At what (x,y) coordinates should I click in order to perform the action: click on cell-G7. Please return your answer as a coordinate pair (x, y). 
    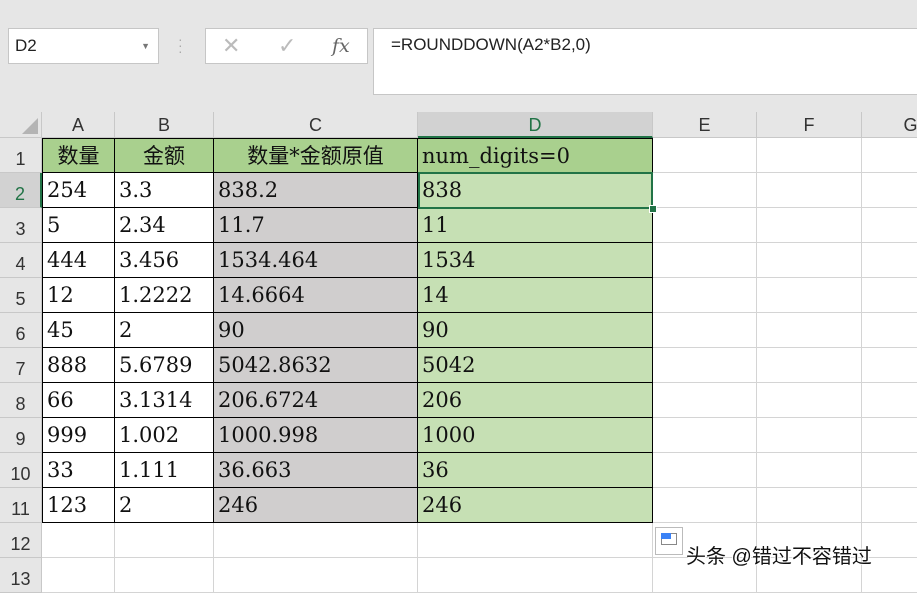
    Looking at the image, I should click on (889, 365).